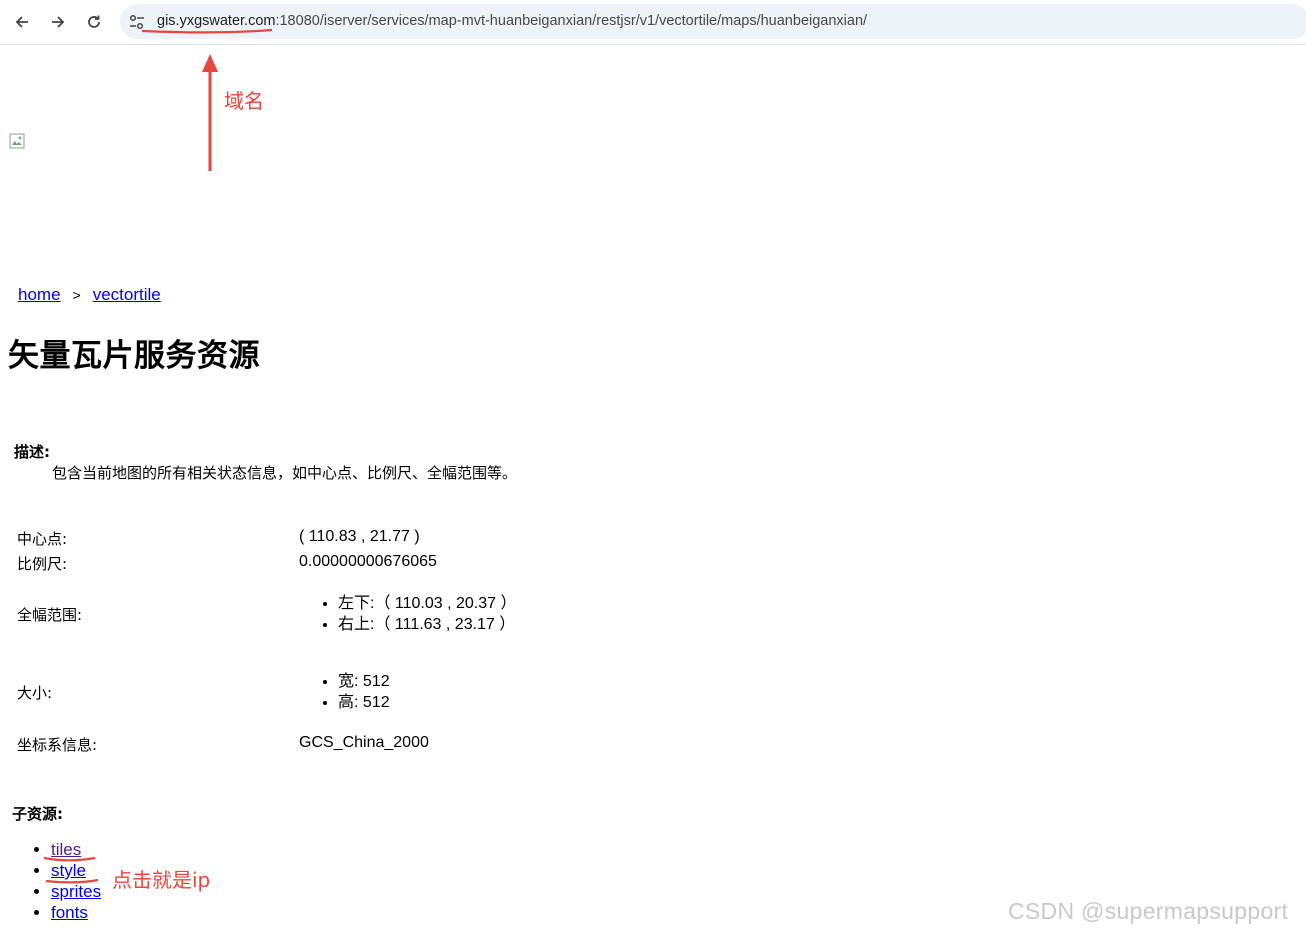  Describe the element at coordinates (68, 870) in the screenshot. I see `style-link: style` at that location.